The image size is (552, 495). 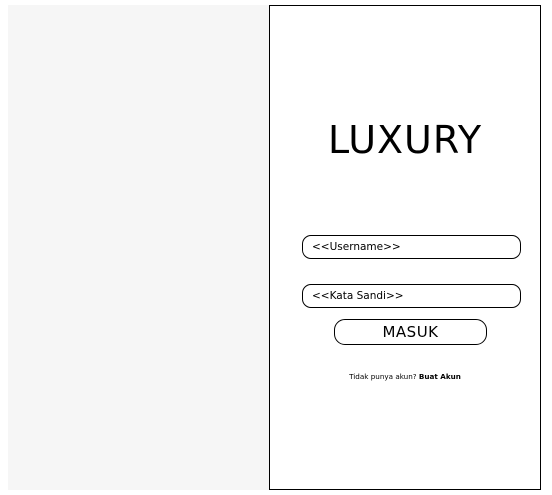 I want to click on password-field, so click(x=411, y=296).